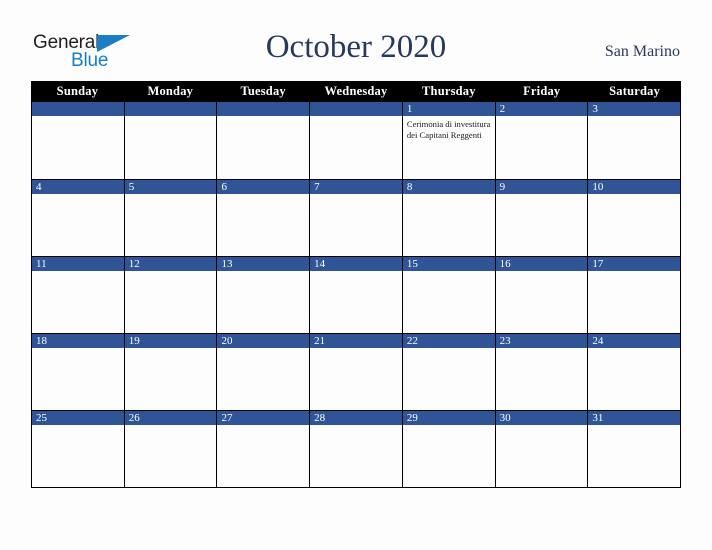 The image size is (712, 550). I want to click on day-cell: 13, so click(264, 295).